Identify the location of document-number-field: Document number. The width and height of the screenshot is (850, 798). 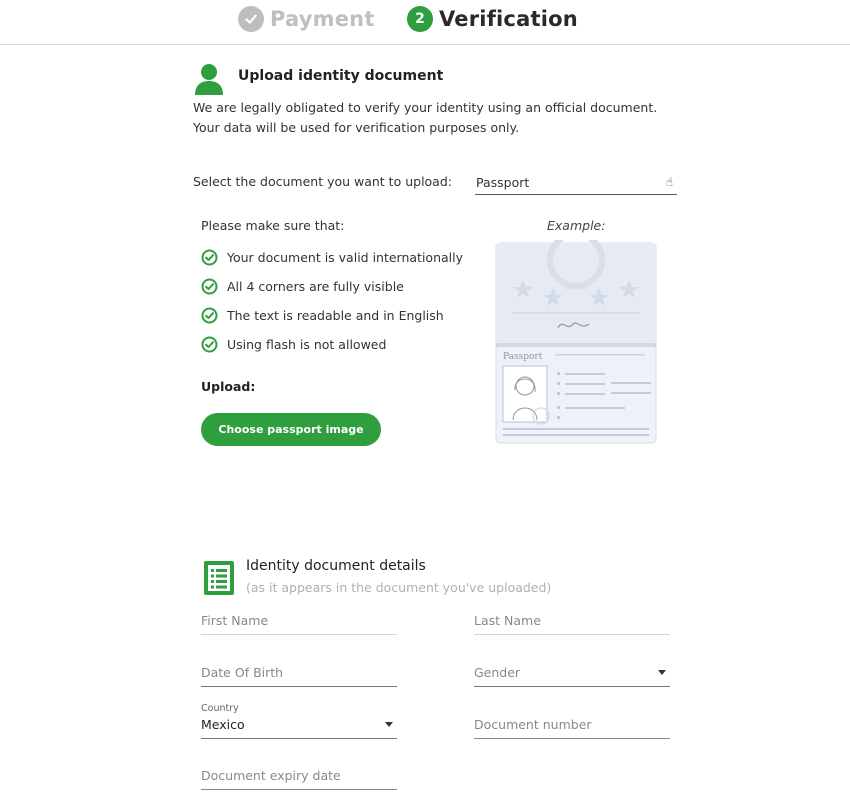
(572, 726).